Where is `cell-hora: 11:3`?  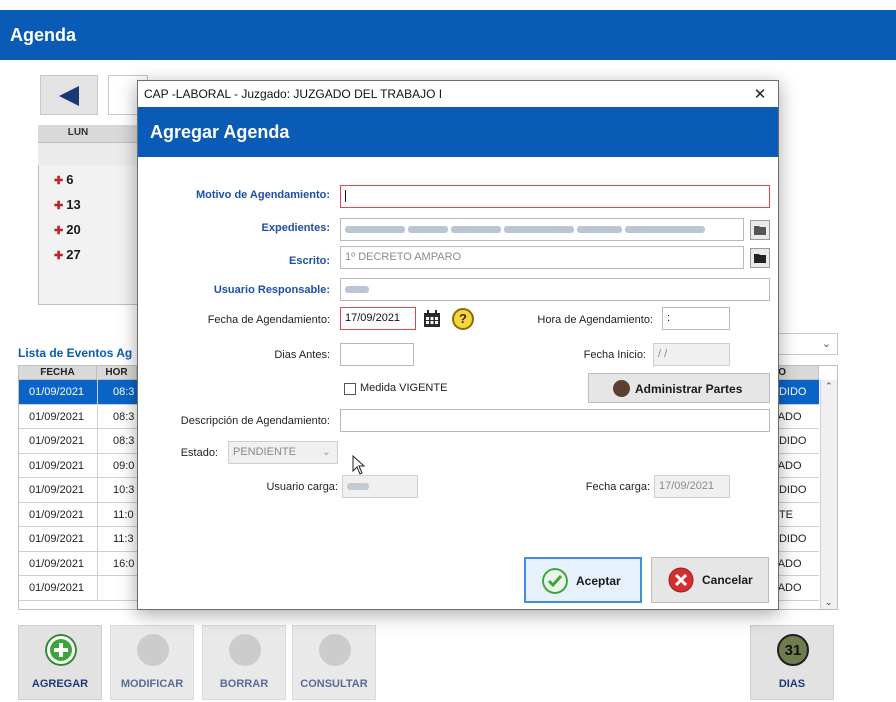
cell-hora: 11:3 is located at coordinates (123, 539).